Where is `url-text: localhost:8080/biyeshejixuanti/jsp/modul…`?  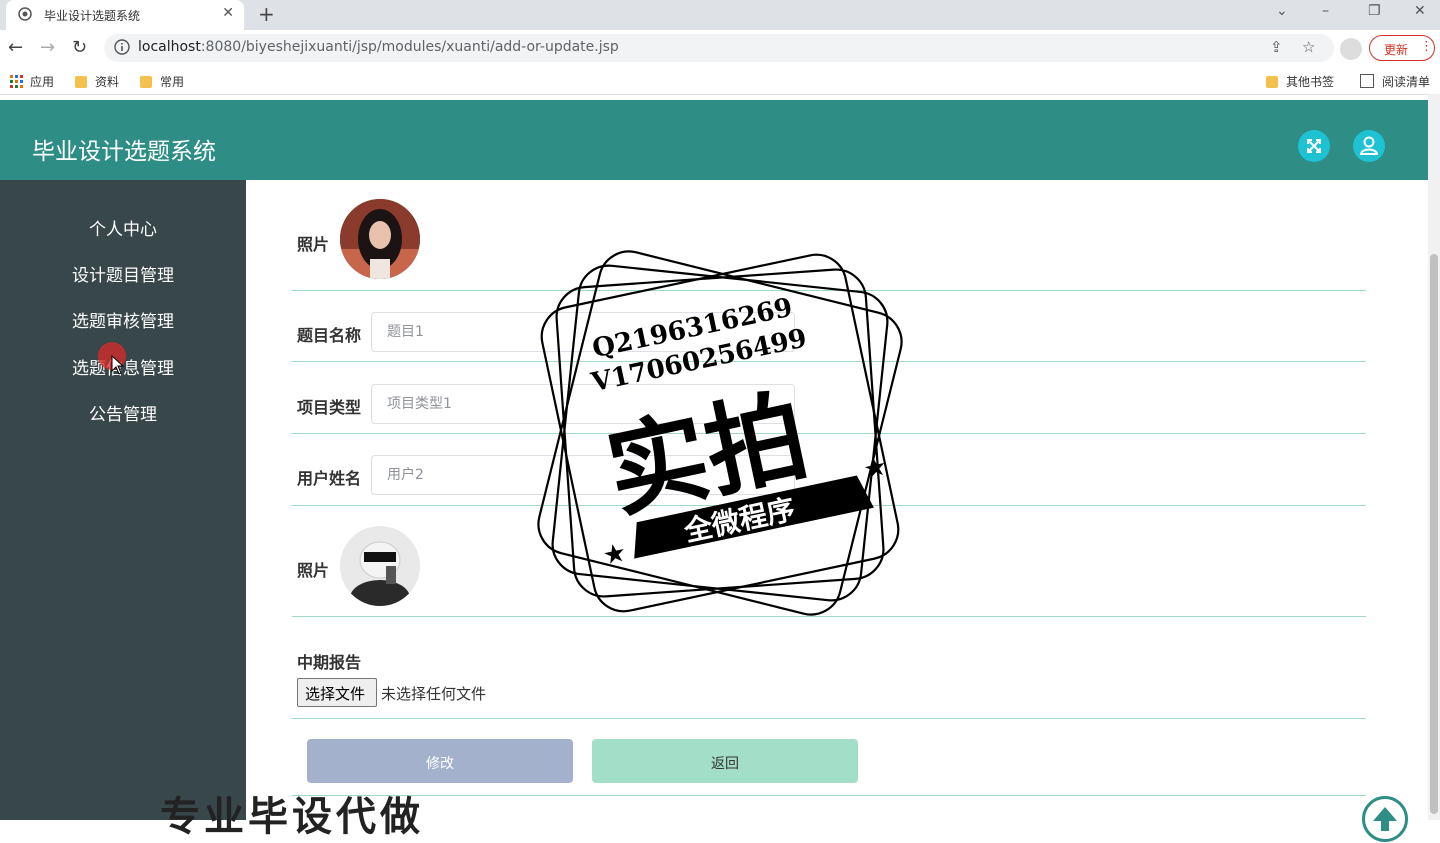 url-text: localhost:8080/biyeshejixuanti/jsp/modul… is located at coordinates (378, 47).